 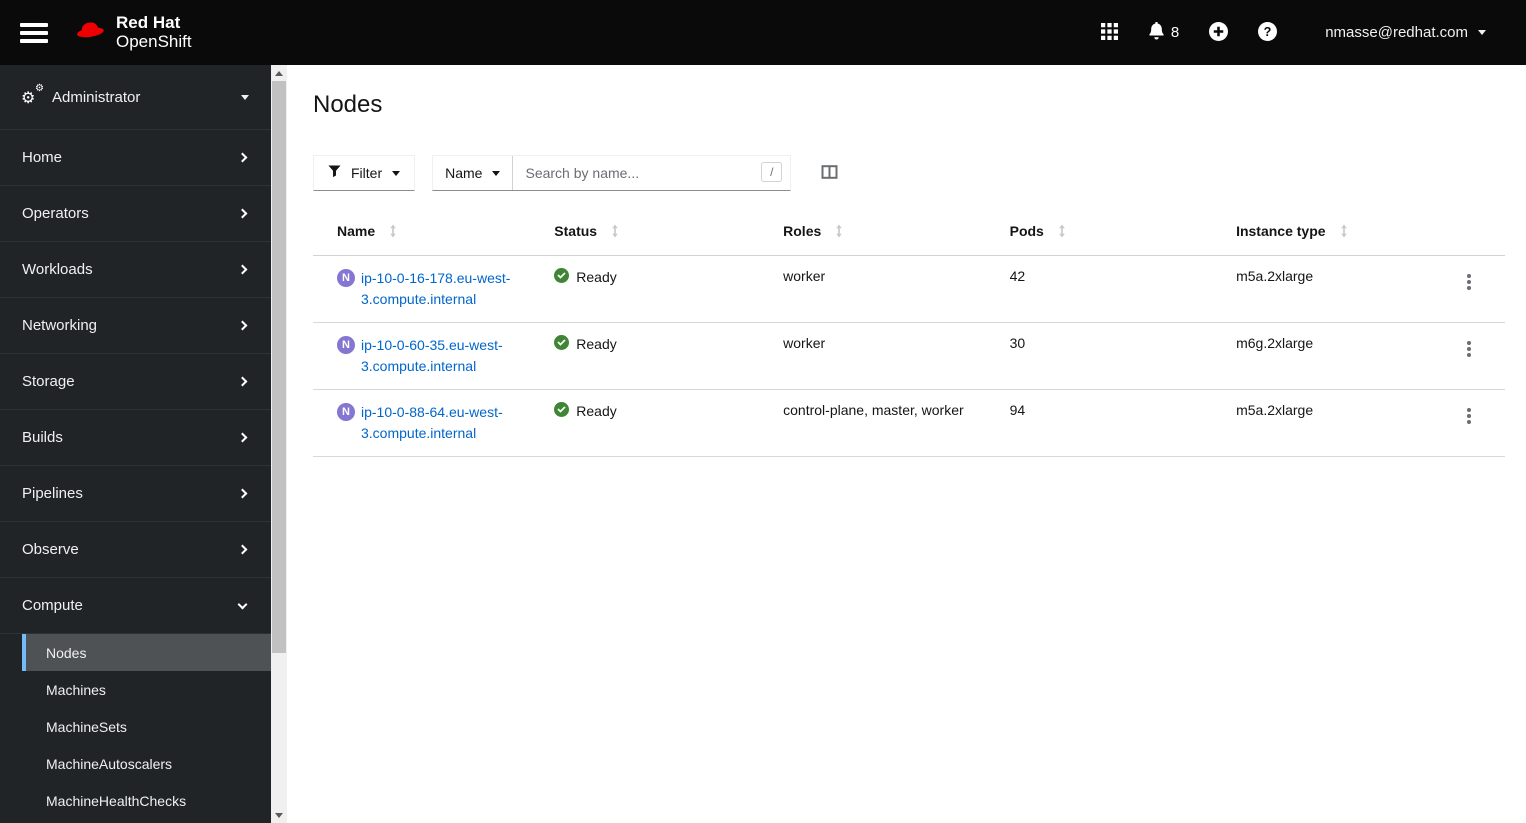 What do you see at coordinates (473, 173) in the screenshot?
I see `search-type-dropdown: Name` at bounding box center [473, 173].